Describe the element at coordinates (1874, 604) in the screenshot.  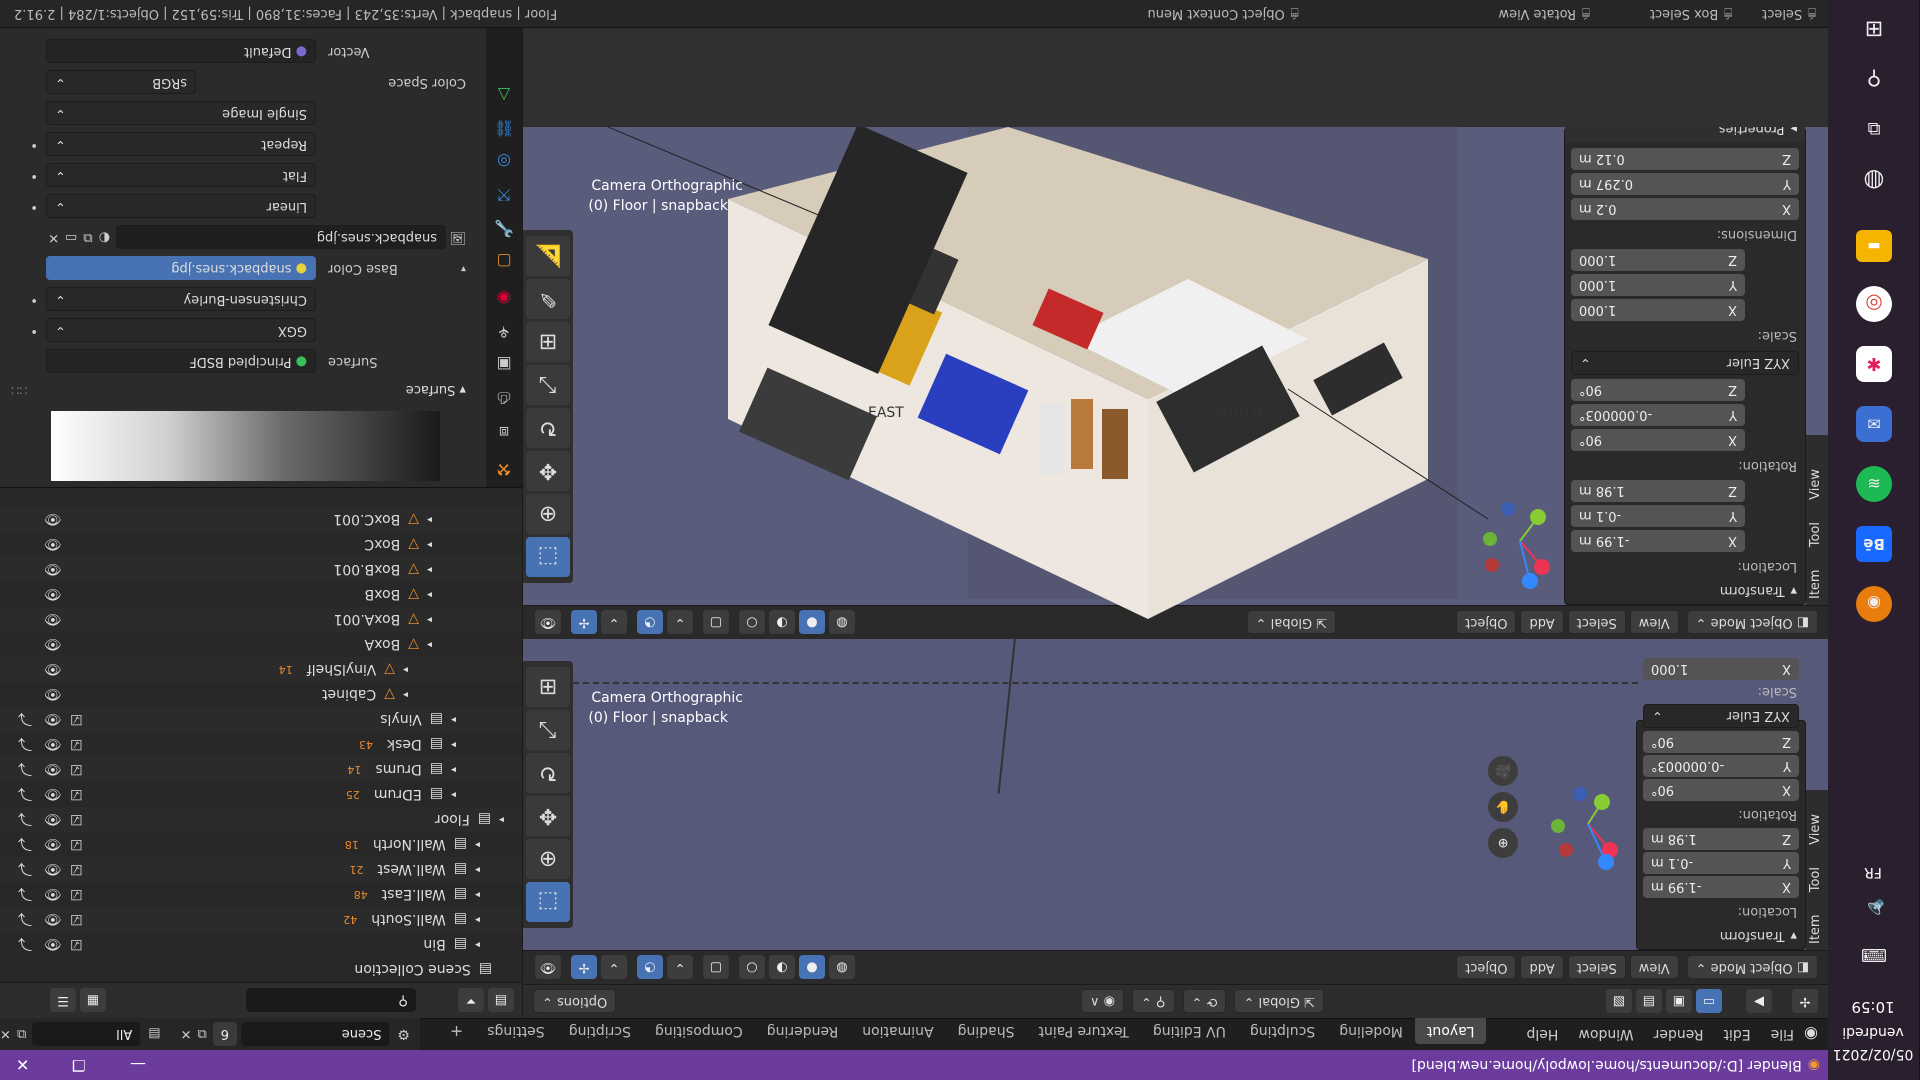
I see `blender-icon: ◉` at that location.